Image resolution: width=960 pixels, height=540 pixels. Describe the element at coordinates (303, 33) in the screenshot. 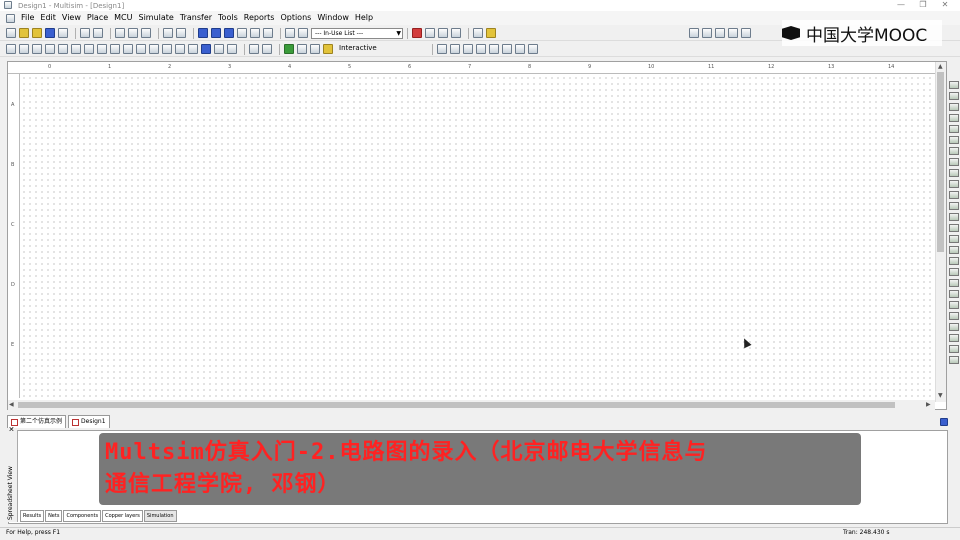

I see `netlist-icon` at that location.